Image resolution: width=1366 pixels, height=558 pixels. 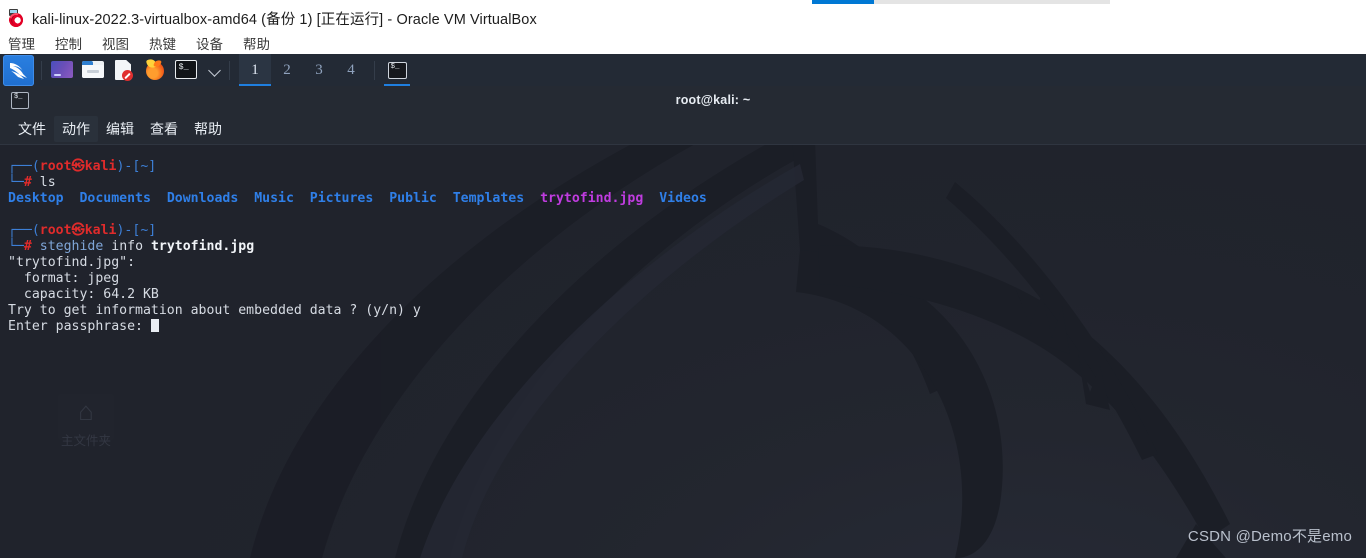 I want to click on terminal-tabbar: $_, so click(x=683, y=100).